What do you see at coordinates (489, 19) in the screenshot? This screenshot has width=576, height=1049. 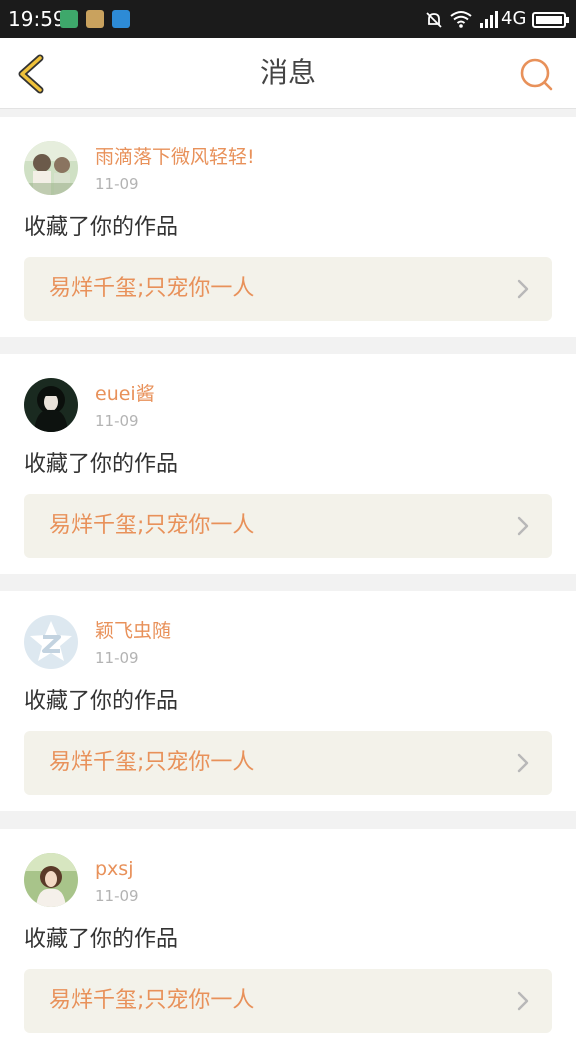 I see `signal-icon` at bounding box center [489, 19].